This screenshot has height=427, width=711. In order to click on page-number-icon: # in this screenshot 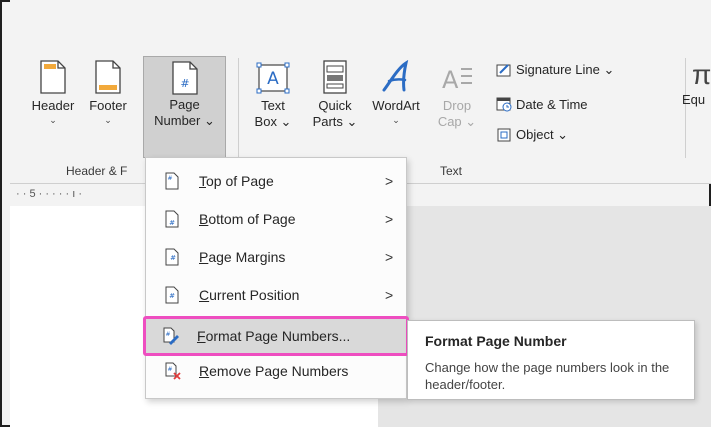, I will do `click(184, 78)`.